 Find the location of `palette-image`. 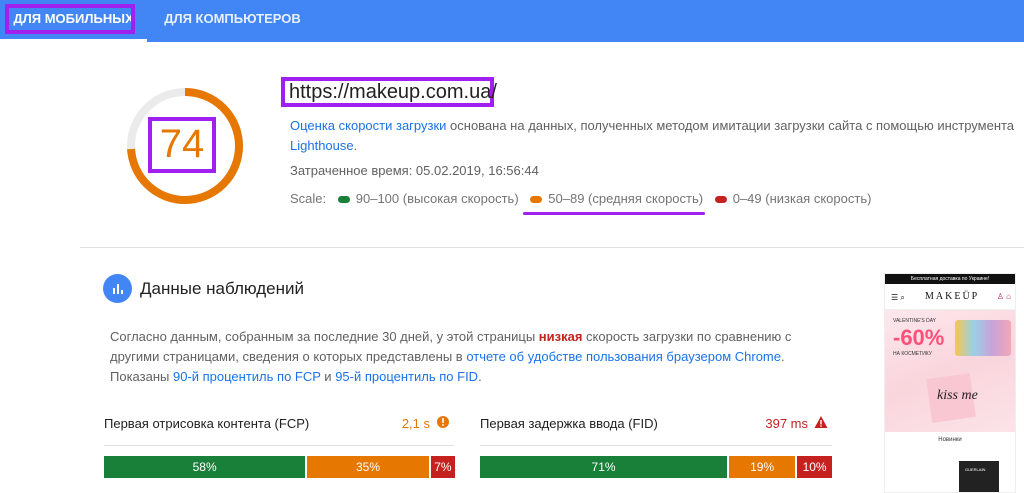

palette-image is located at coordinates (983, 338).